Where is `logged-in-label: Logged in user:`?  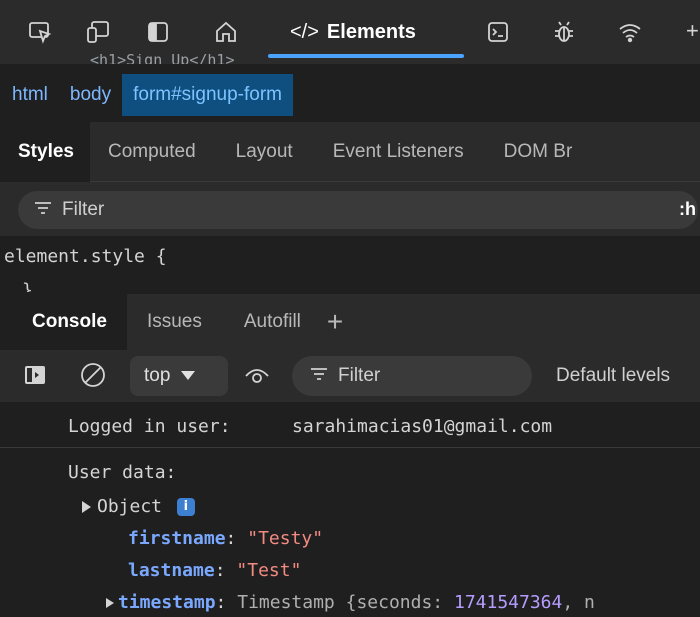
logged-in-label: Logged in user: is located at coordinates (149, 426).